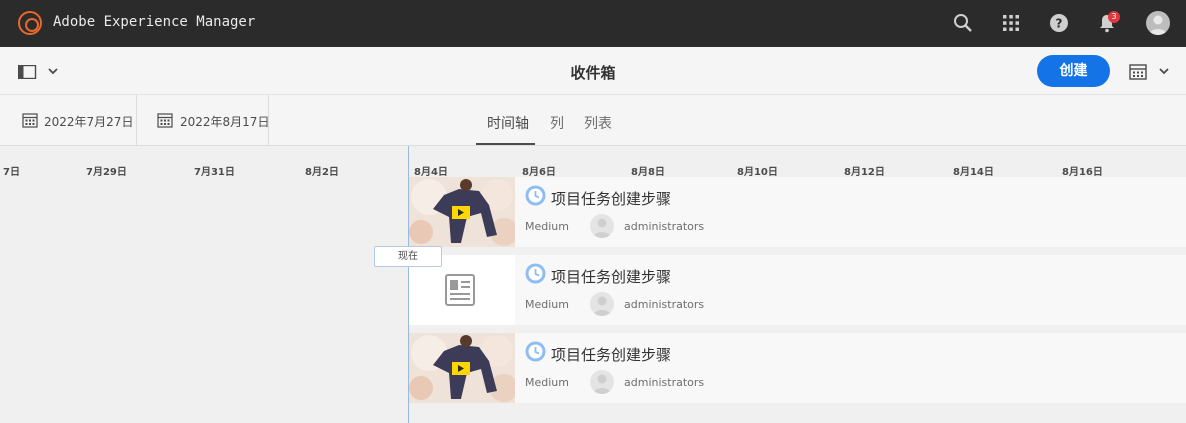  What do you see at coordinates (963, 23) in the screenshot?
I see `search-icon` at bounding box center [963, 23].